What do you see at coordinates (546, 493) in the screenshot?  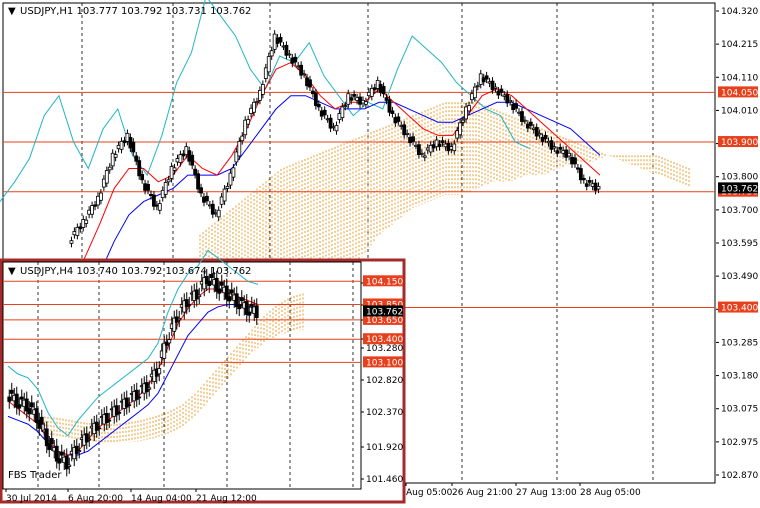 I see `main-xtick-label: 27 Aug 13:00` at bounding box center [546, 493].